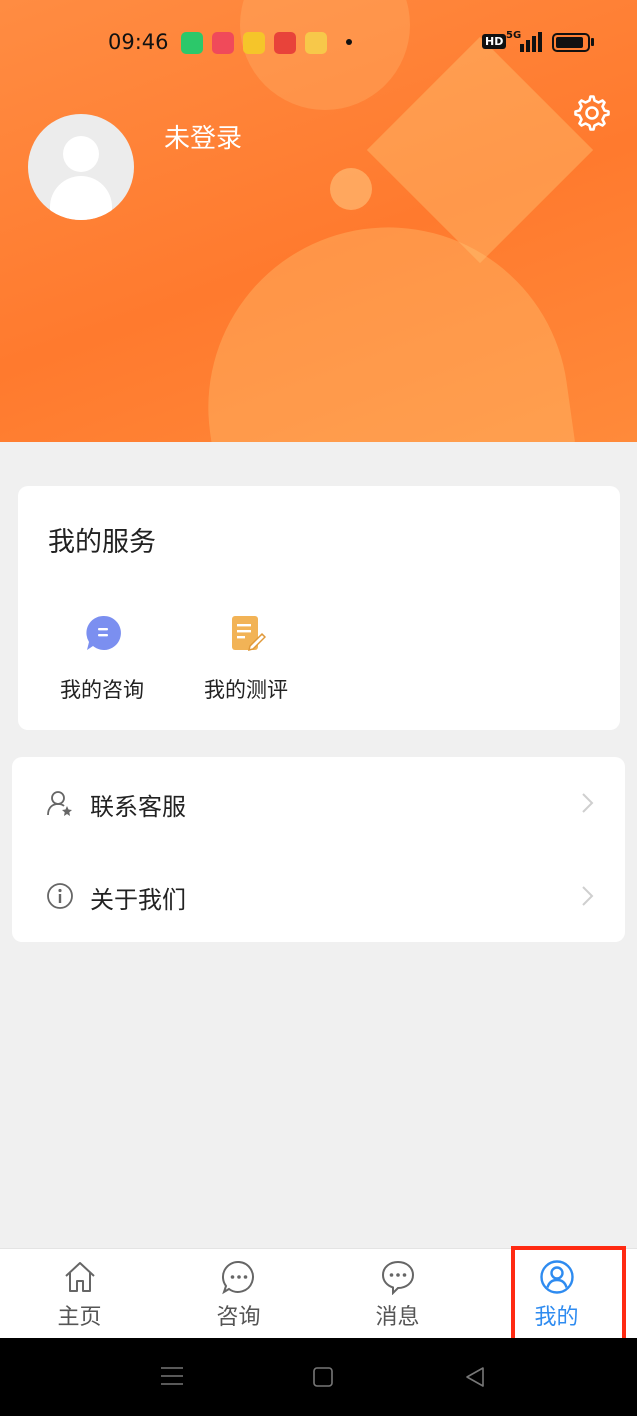  What do you see at coordinates (323, 1377) in the screenshot?
I see `home-square-icon` at bounding box center [323, 1377].